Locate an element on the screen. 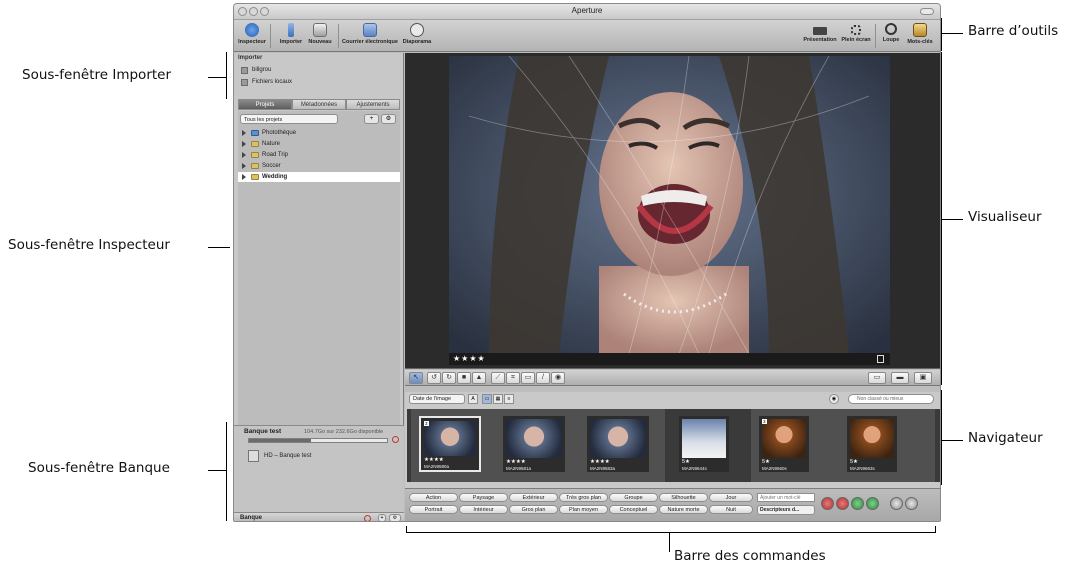 The height and width of the screenshot is (569, 1077). keyword-button: Nuit is located at coordinates (731, 509).